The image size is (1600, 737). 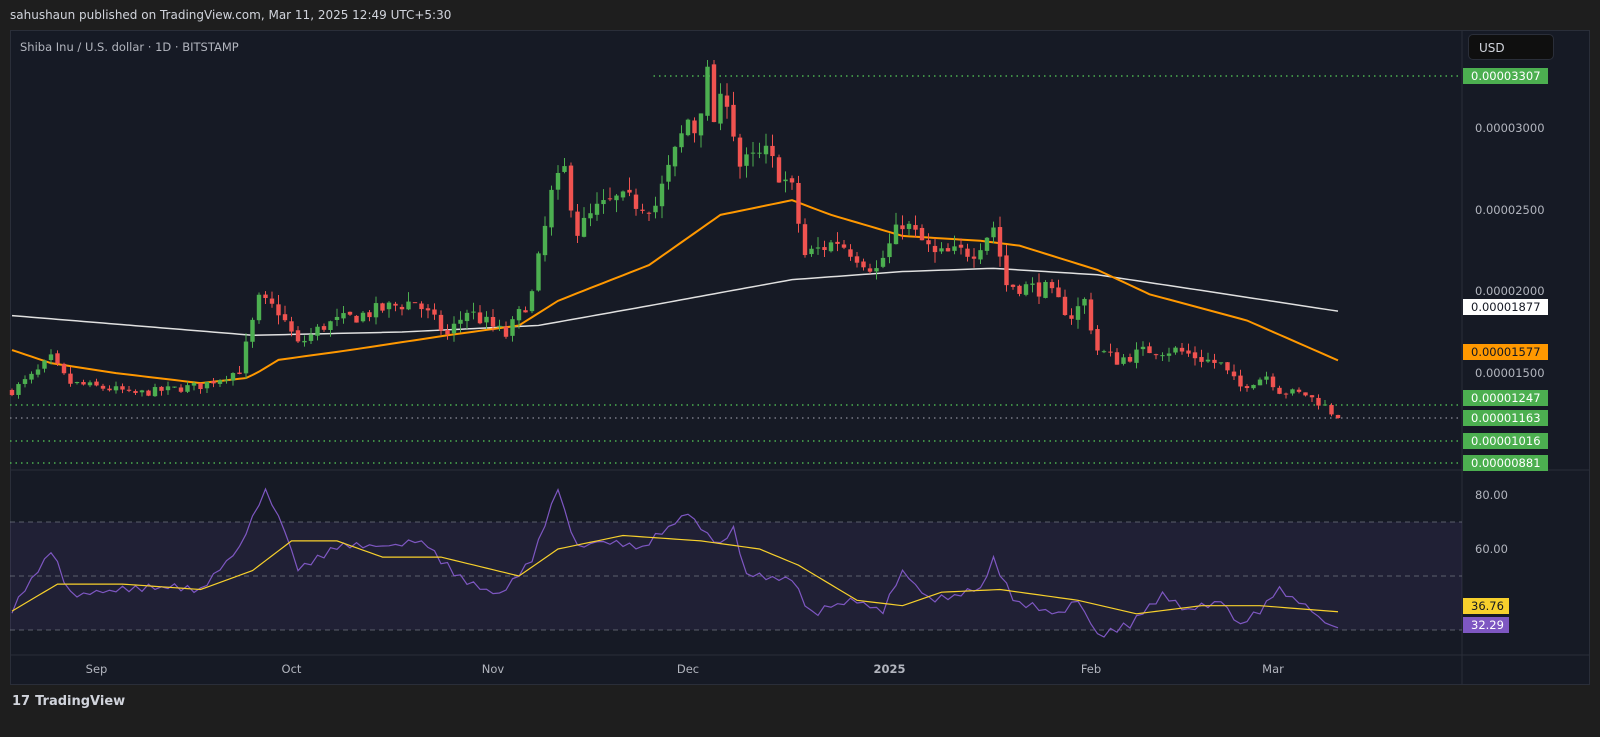 I want to click on price-tick-label: 0.00003000, so click(x=1510, y=128).